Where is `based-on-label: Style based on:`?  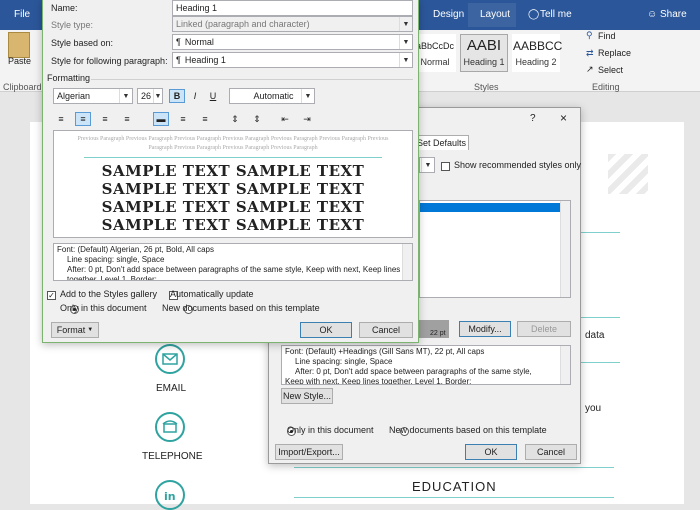 based-on-label: Style based on: is located at coordinates (82, 43).